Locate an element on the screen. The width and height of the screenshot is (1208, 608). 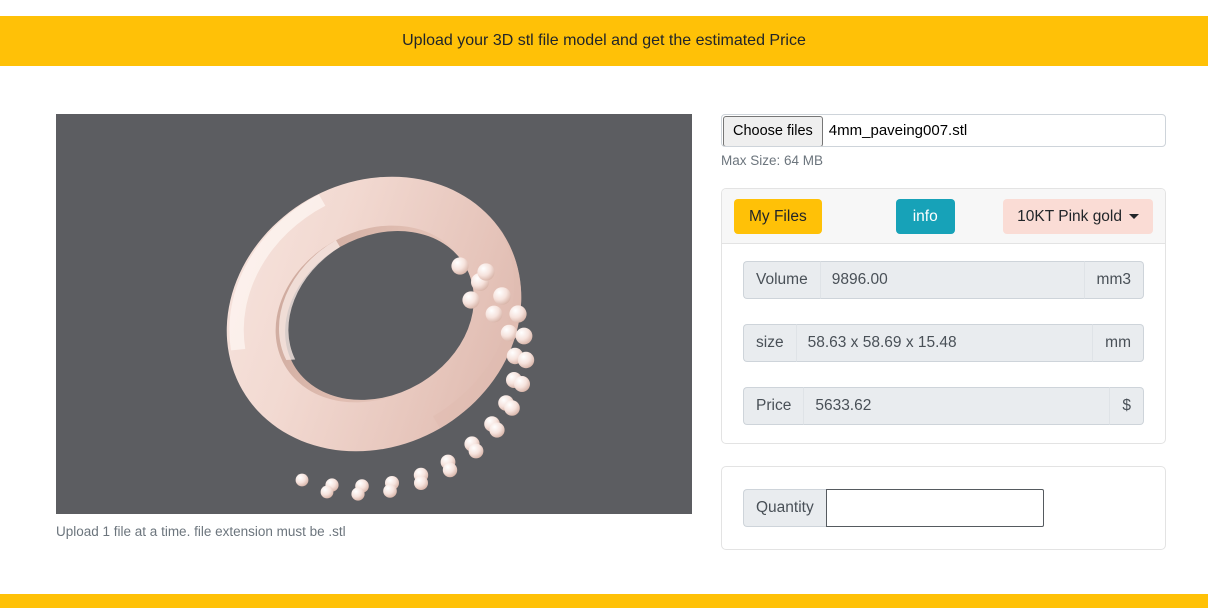
price-value: 5633.62 is located at coordinates (957, 406).